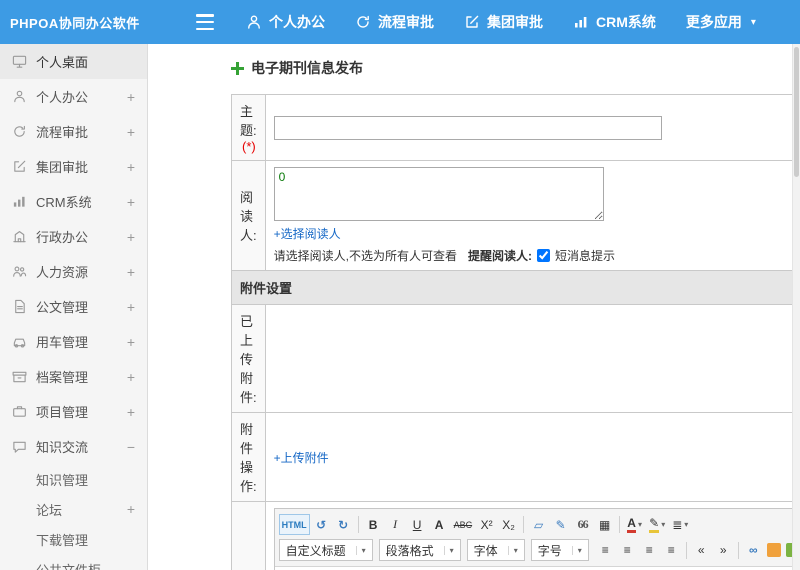 Image resolution: width=800 pixels, height=570 pixels. I want to click on sidebar-subitem-knowledge-mgmt: 知识管理, so click(73, 479).